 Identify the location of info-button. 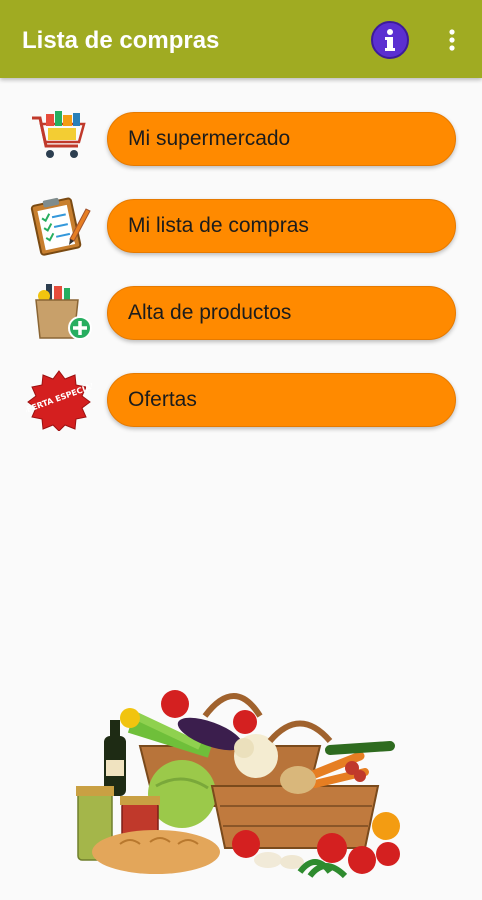
(390, 40).